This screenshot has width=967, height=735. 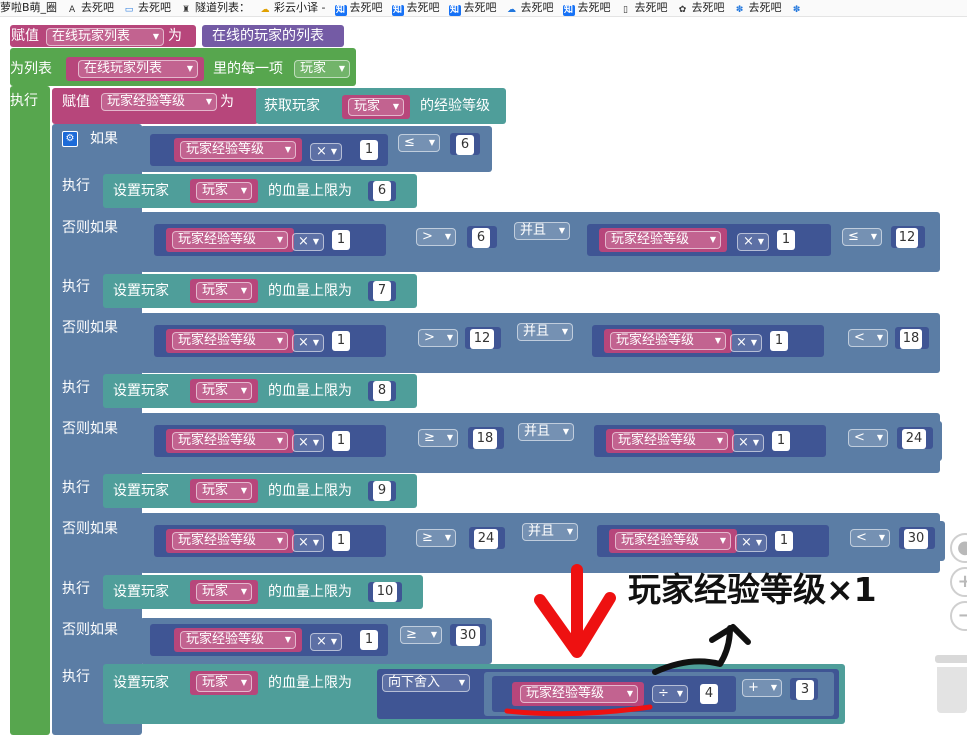 I want to click on bookmark-item: ☁ 彩云小译 -, so click(x=292, y=8).